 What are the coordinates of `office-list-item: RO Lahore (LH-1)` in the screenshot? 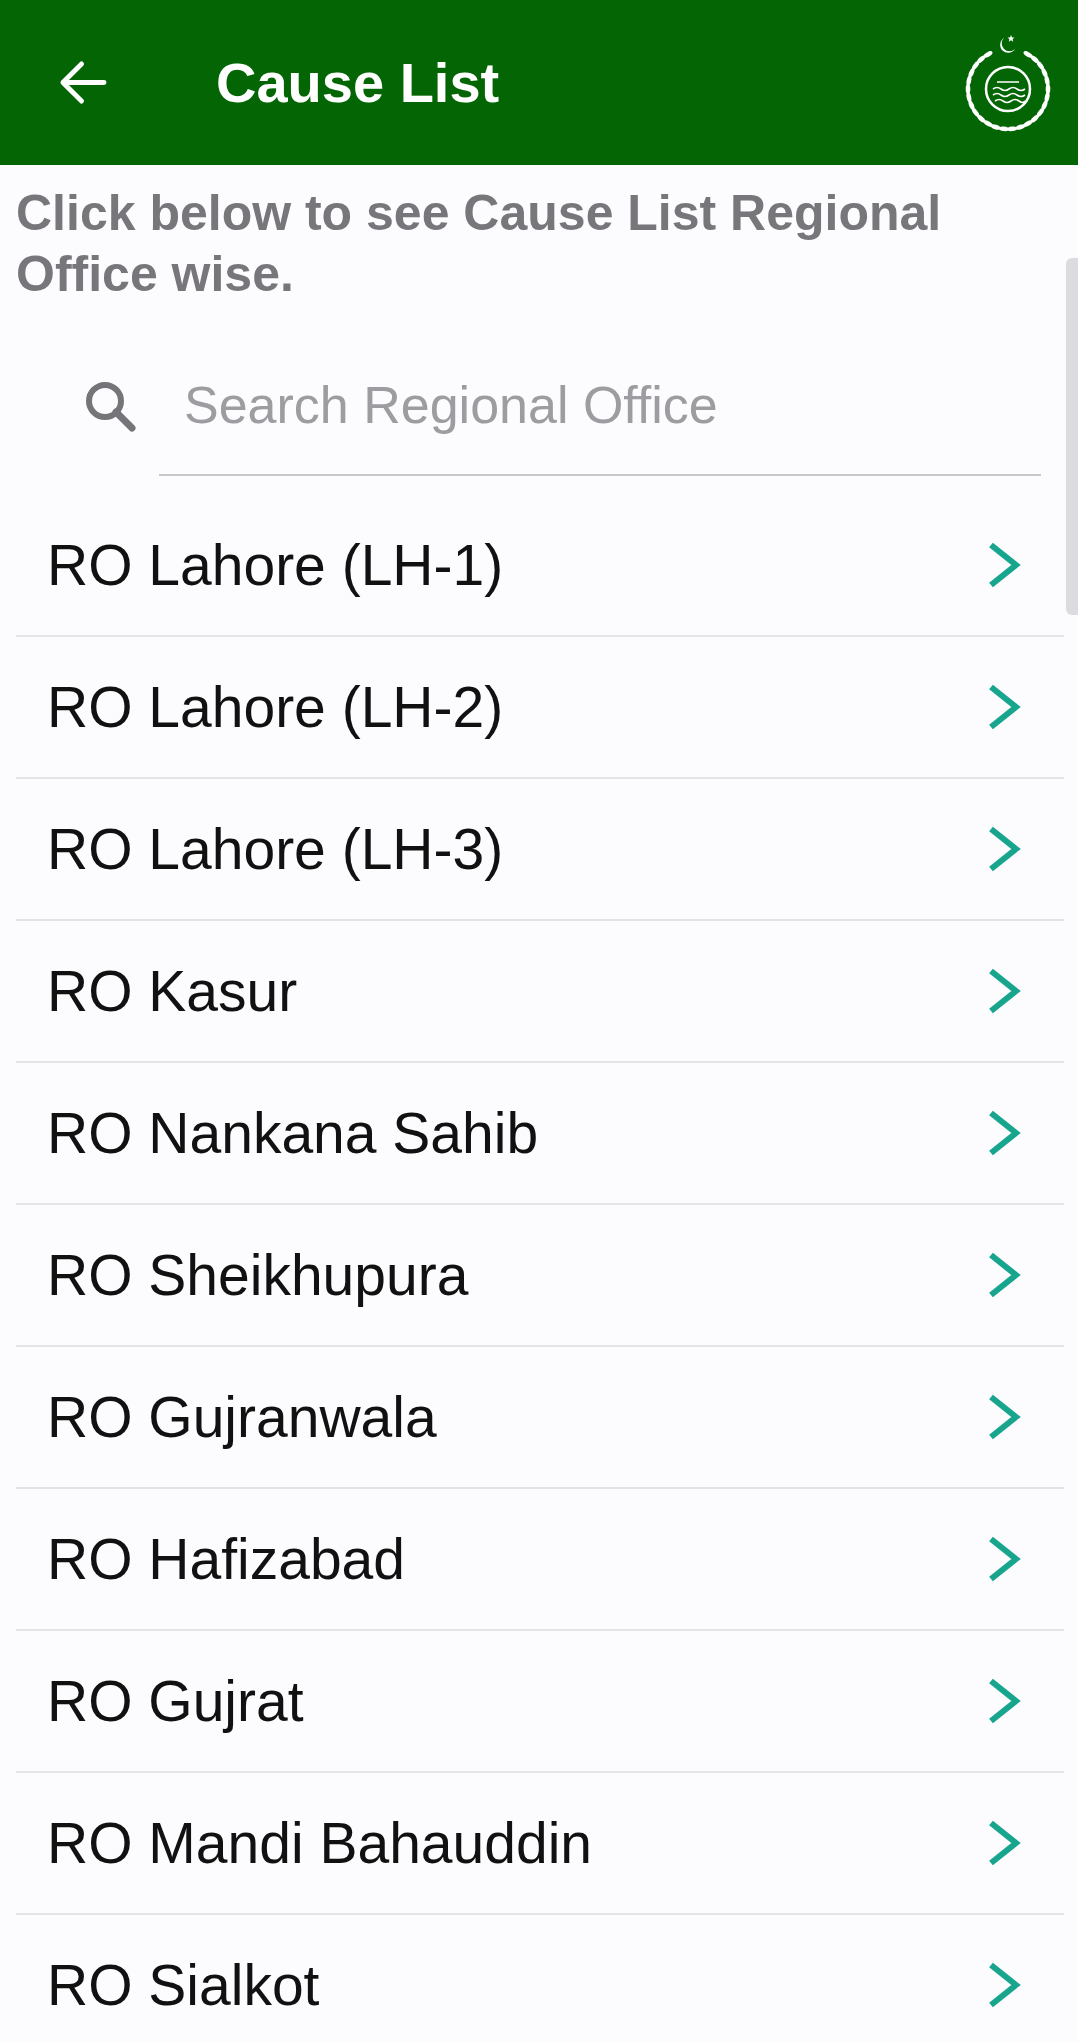 It's located at (540, 566).